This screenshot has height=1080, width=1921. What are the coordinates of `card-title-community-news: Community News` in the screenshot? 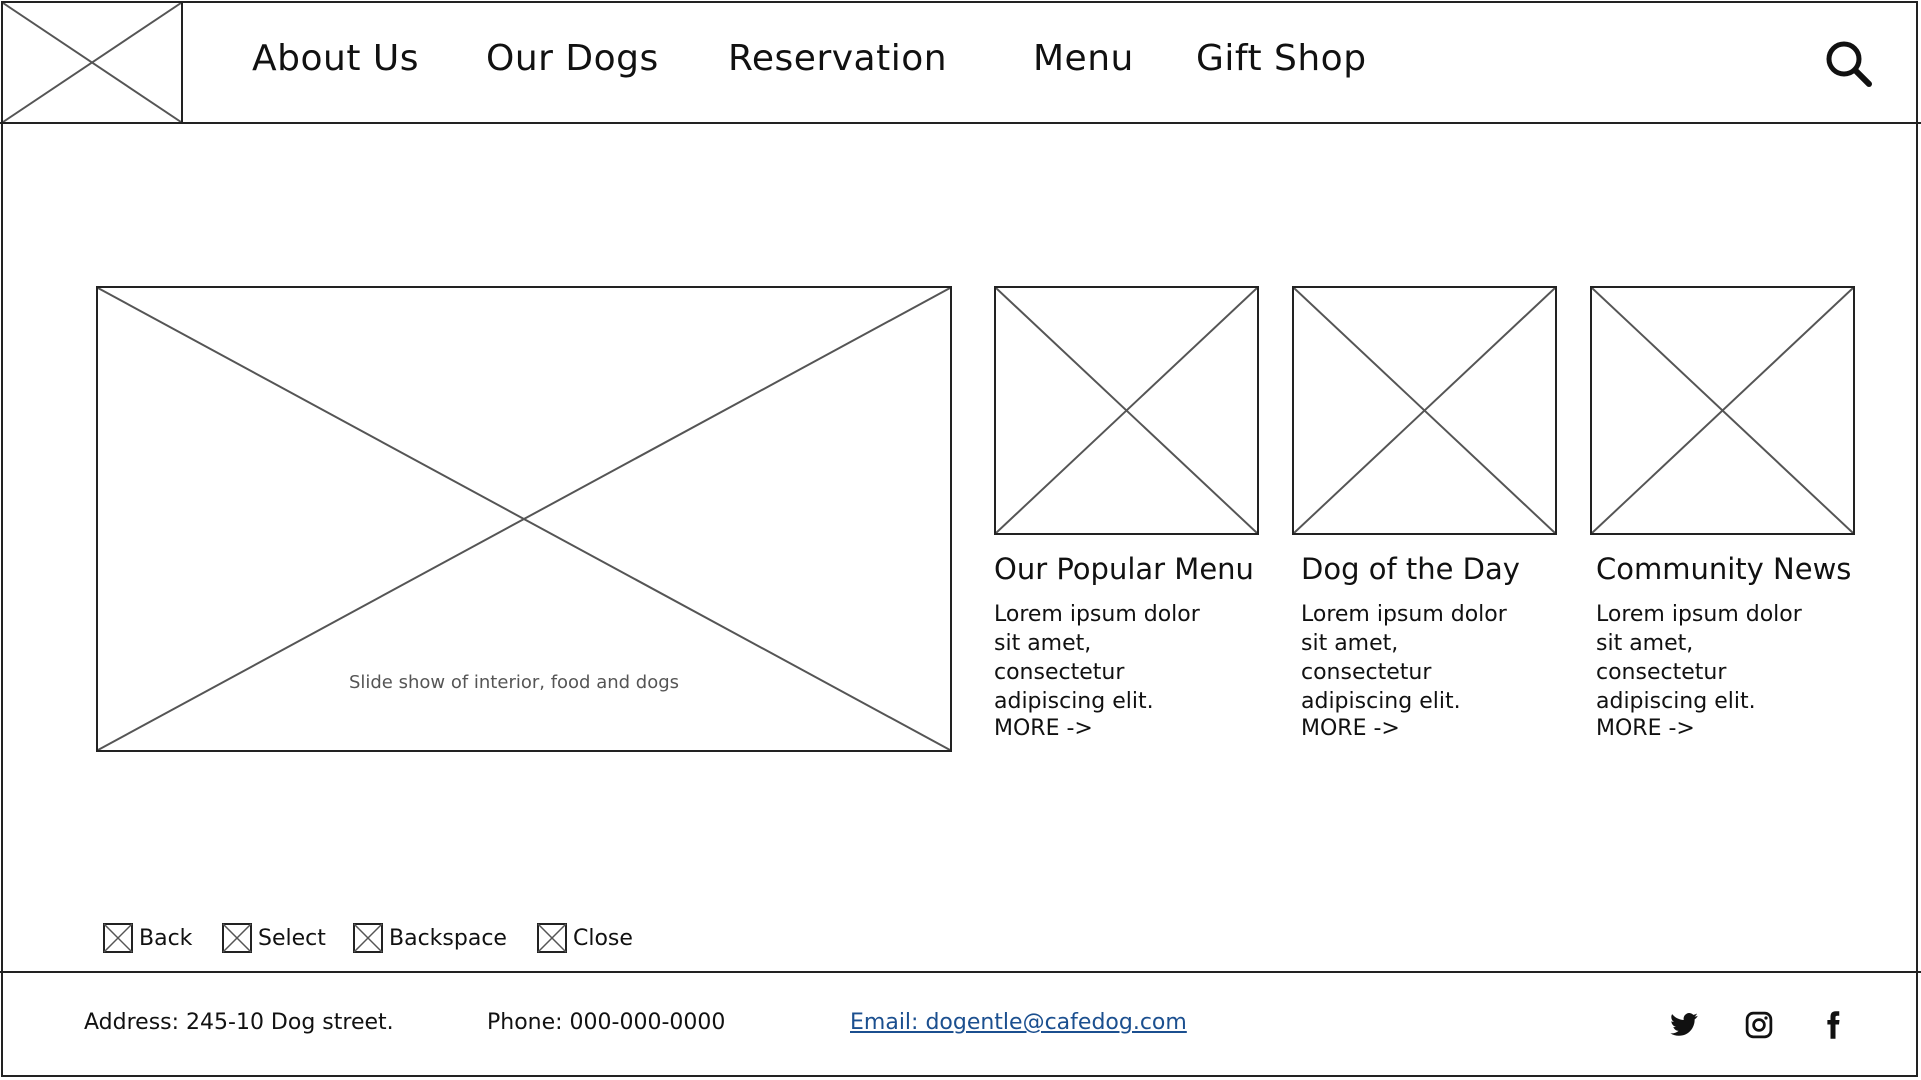 It's located at (1724, 569).